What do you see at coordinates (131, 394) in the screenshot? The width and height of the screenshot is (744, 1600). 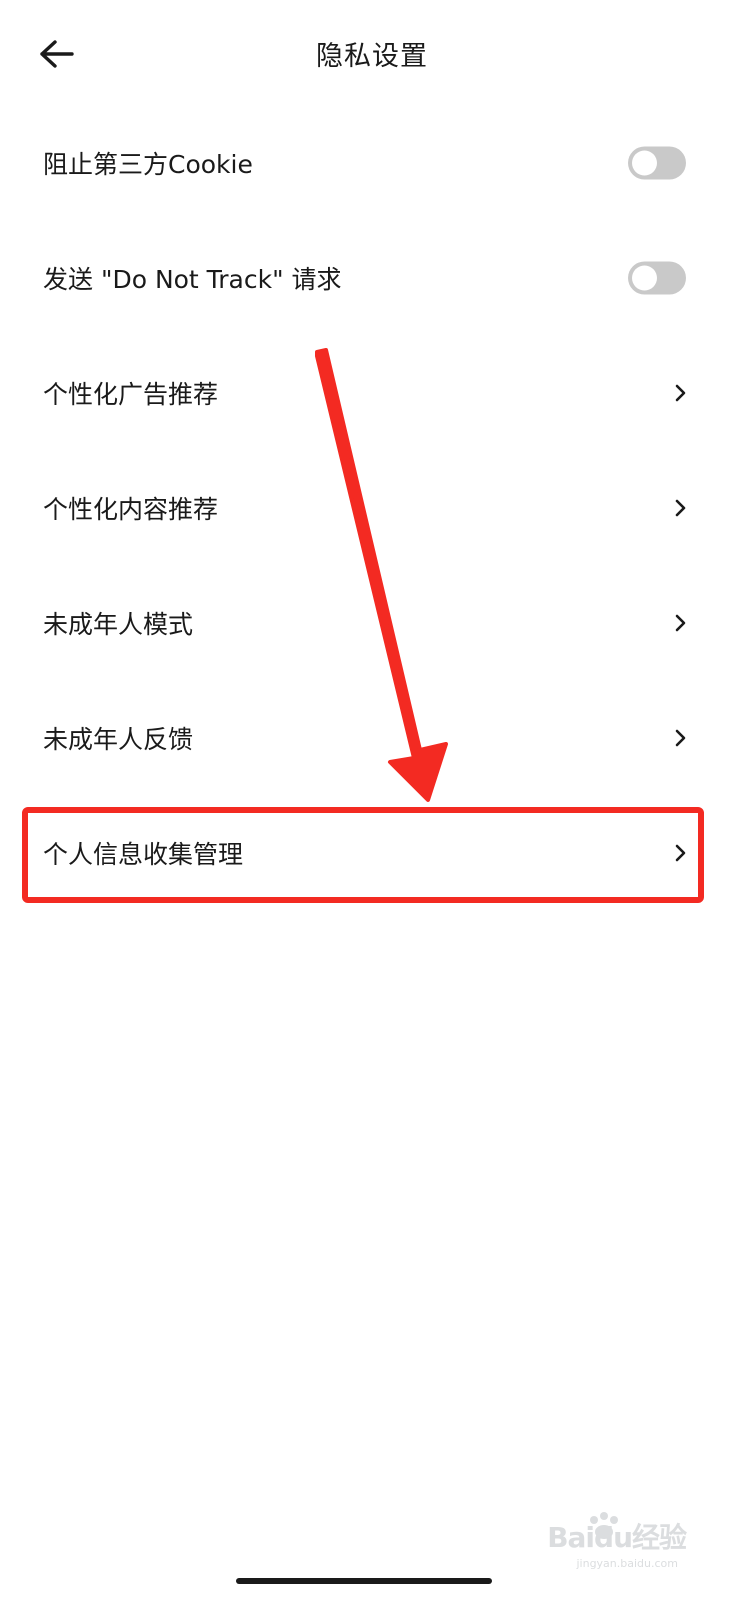 I see `setting-label: 个性化广告推荐` at bounding box center [131, 394].